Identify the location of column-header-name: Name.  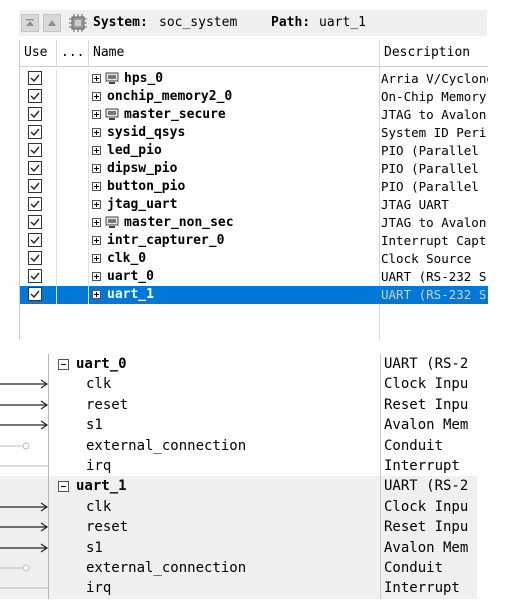
(234, 53).